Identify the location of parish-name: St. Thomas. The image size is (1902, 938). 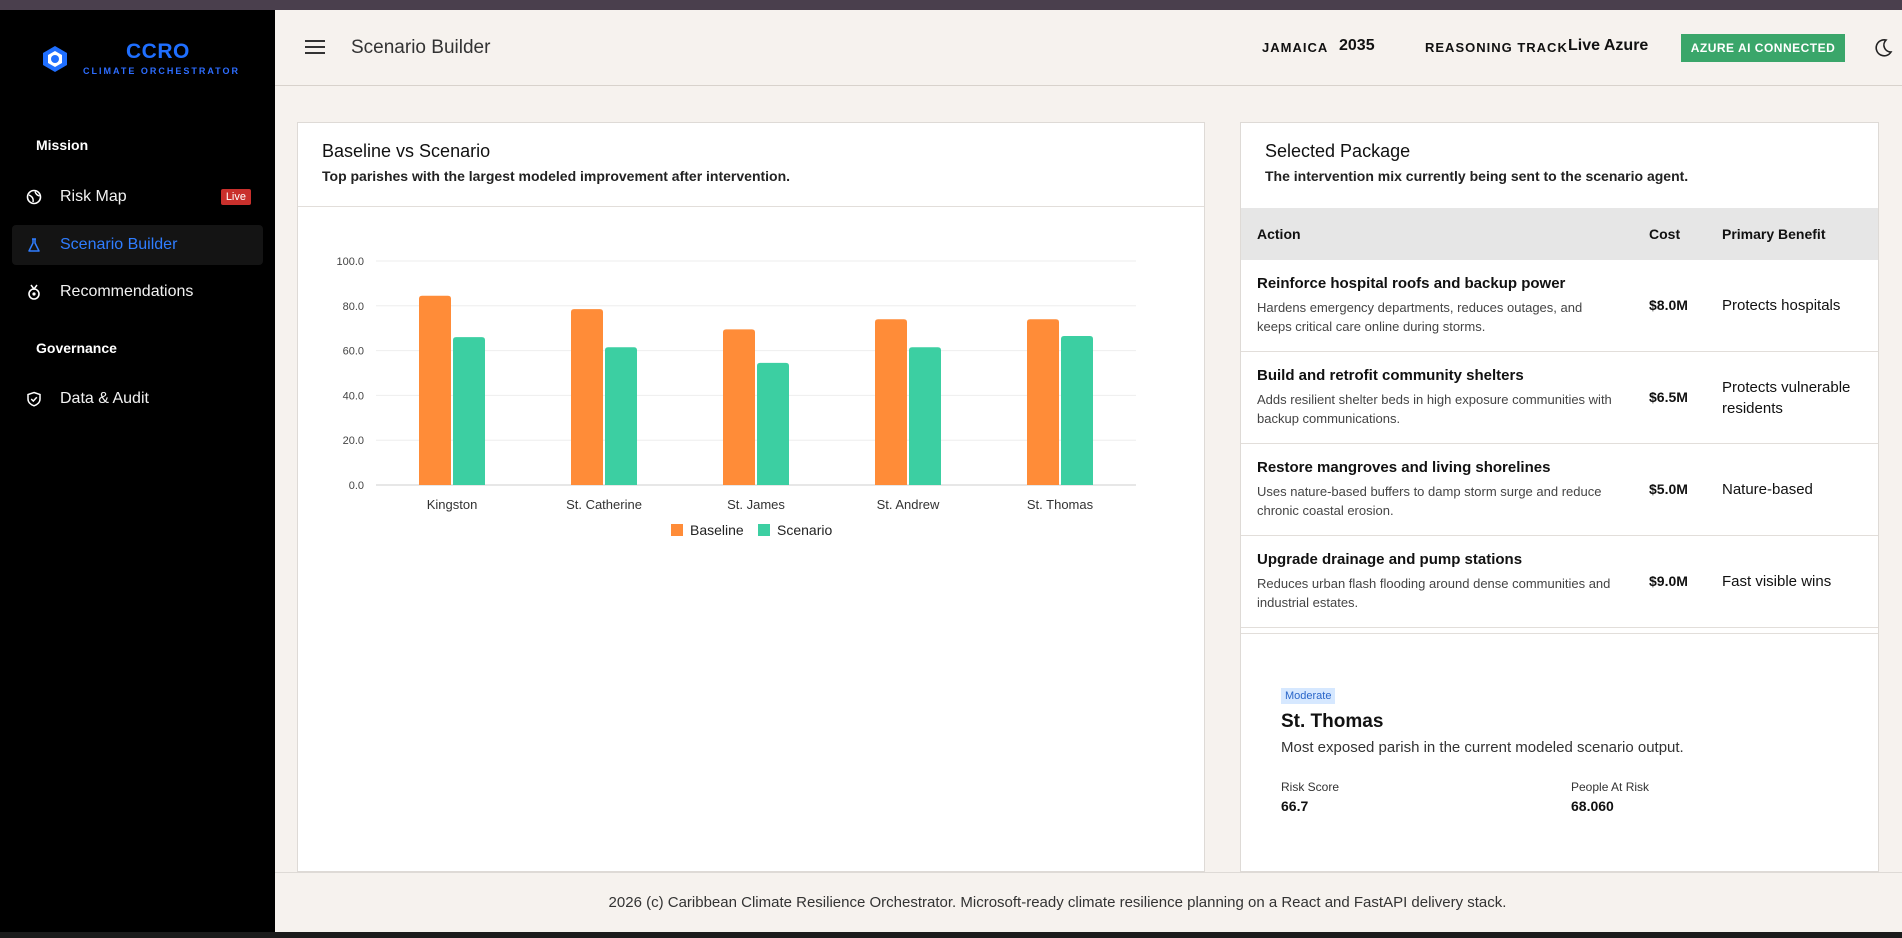
(1332, 721).